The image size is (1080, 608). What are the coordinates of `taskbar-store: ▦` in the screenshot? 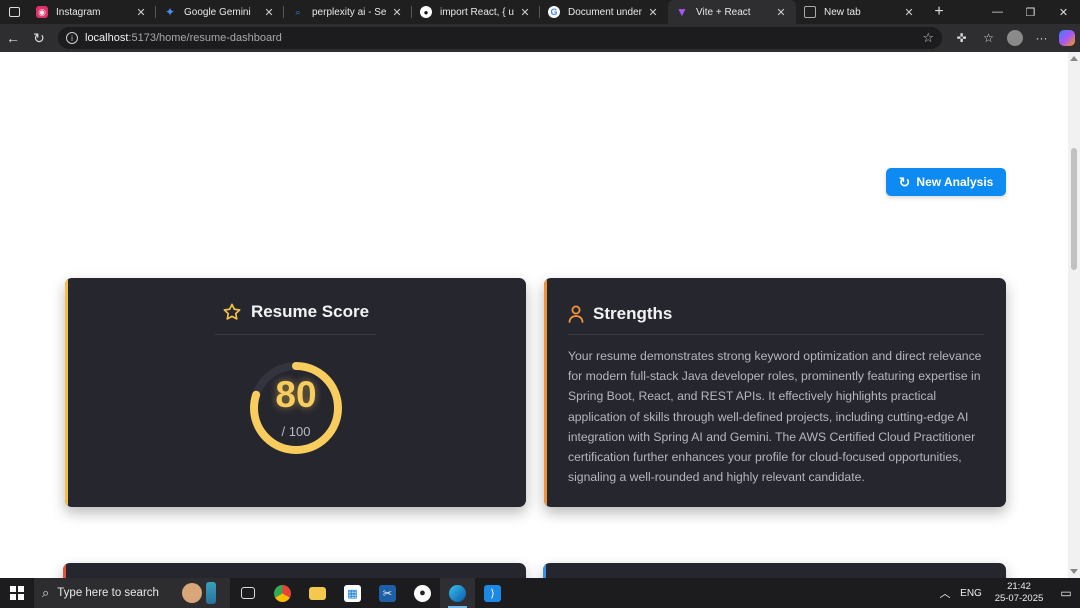 It's located at (352, 593).